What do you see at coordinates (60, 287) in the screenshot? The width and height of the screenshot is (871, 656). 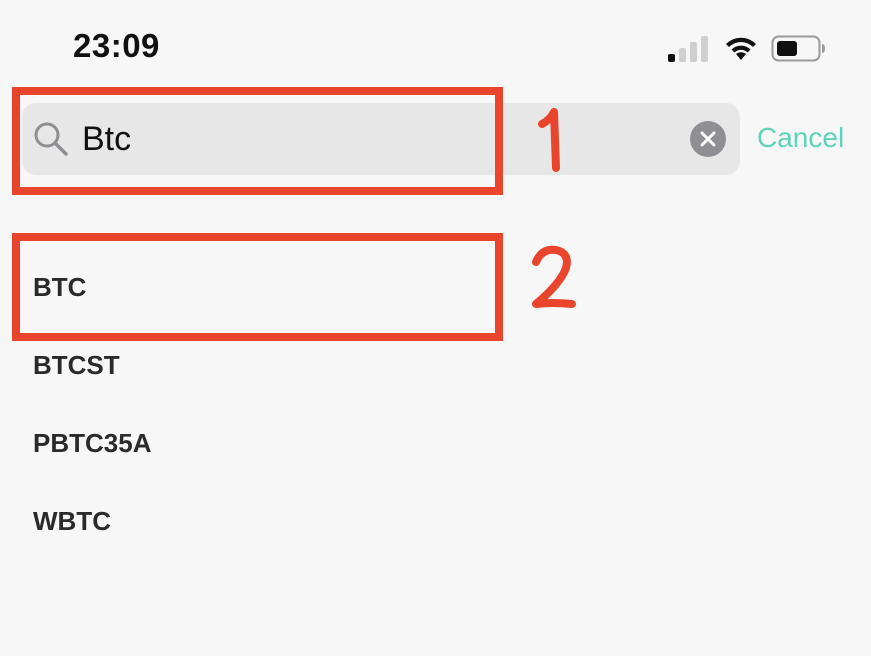 I see `result-label: BTC` at bounding box center [60, 287].